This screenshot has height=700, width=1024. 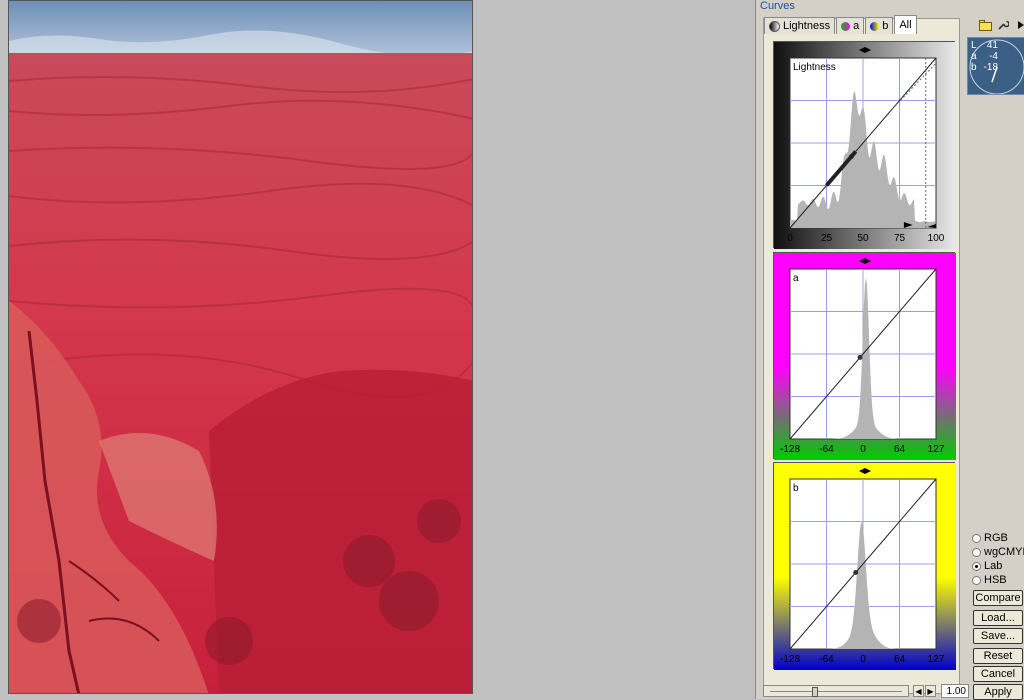 I want to click on radio-label: HSB, so click(x=995, y=580).